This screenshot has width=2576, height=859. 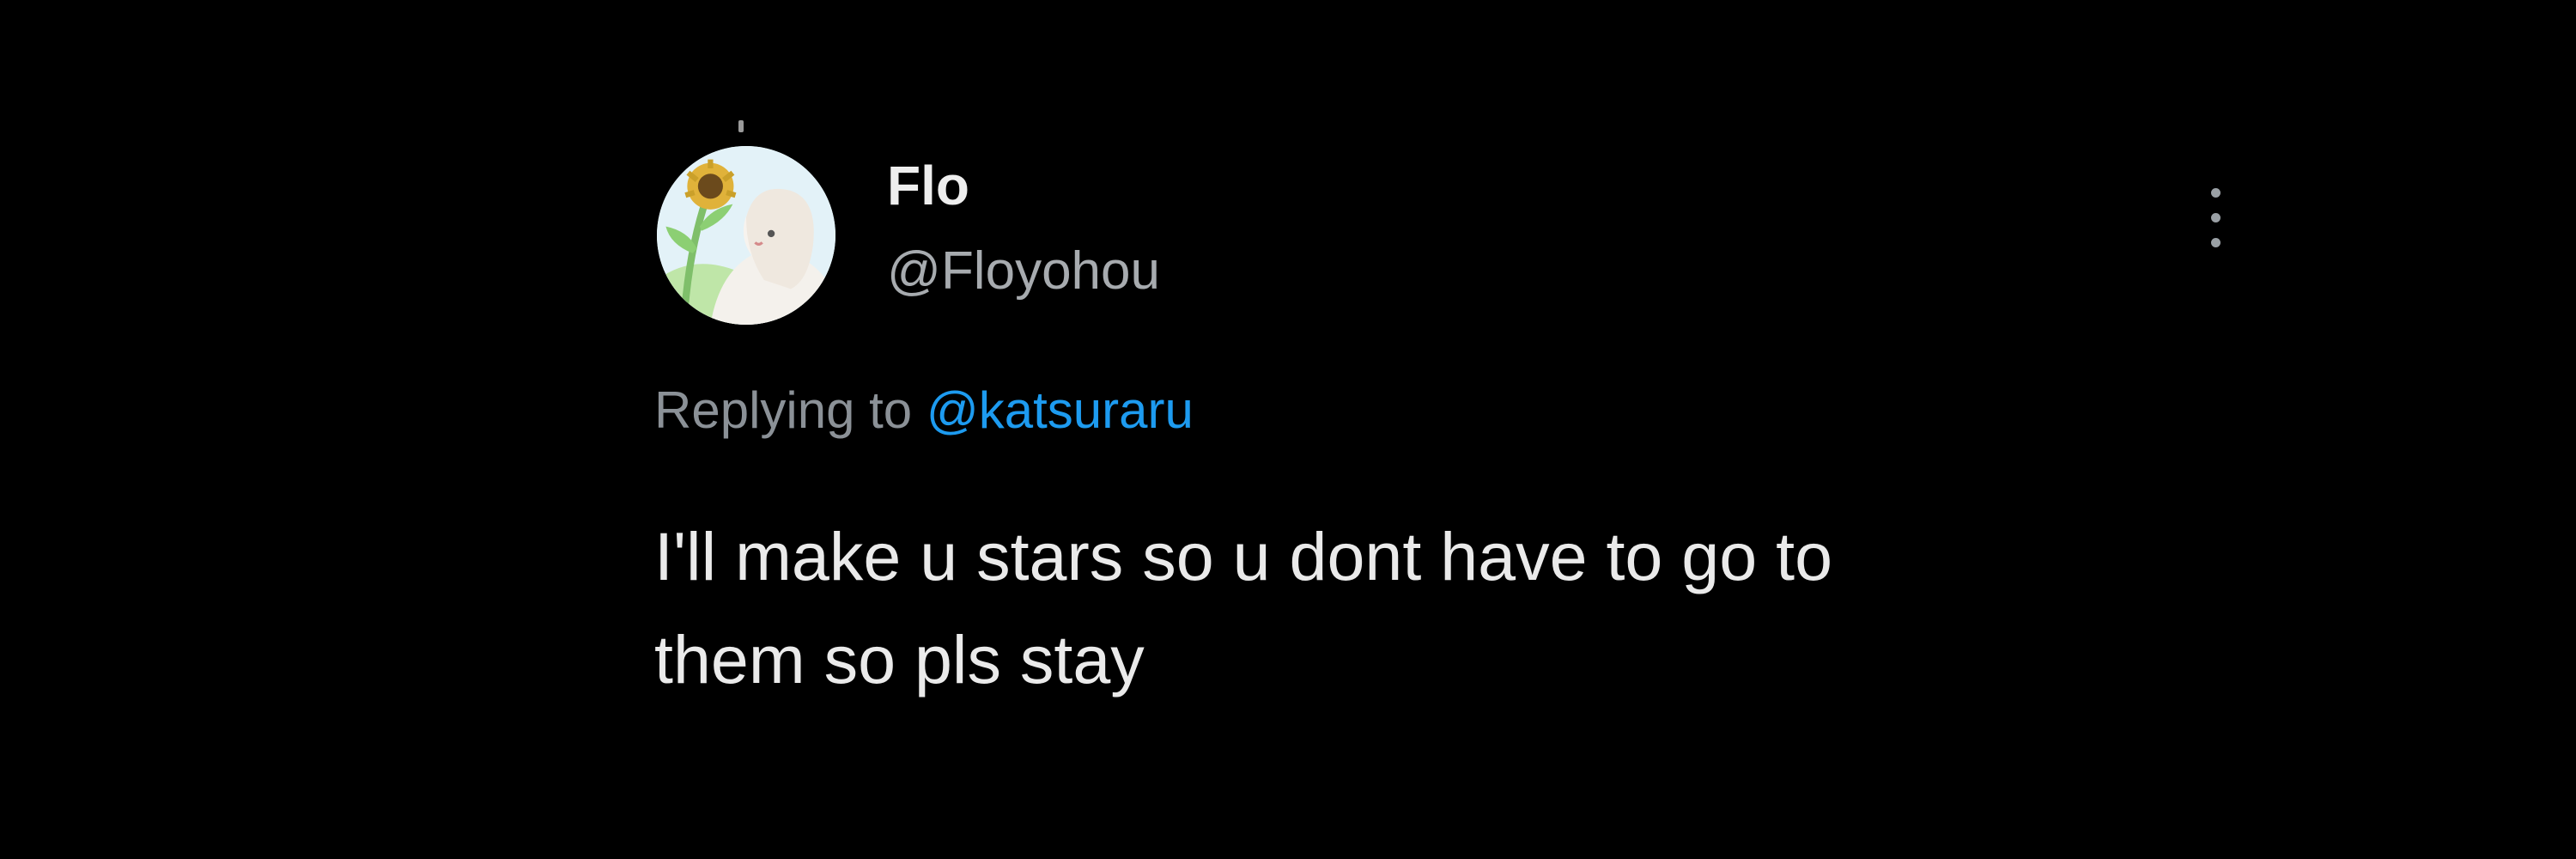 I want to click on tweet-text-line: them so pls stay, so click(x=900, y=659).